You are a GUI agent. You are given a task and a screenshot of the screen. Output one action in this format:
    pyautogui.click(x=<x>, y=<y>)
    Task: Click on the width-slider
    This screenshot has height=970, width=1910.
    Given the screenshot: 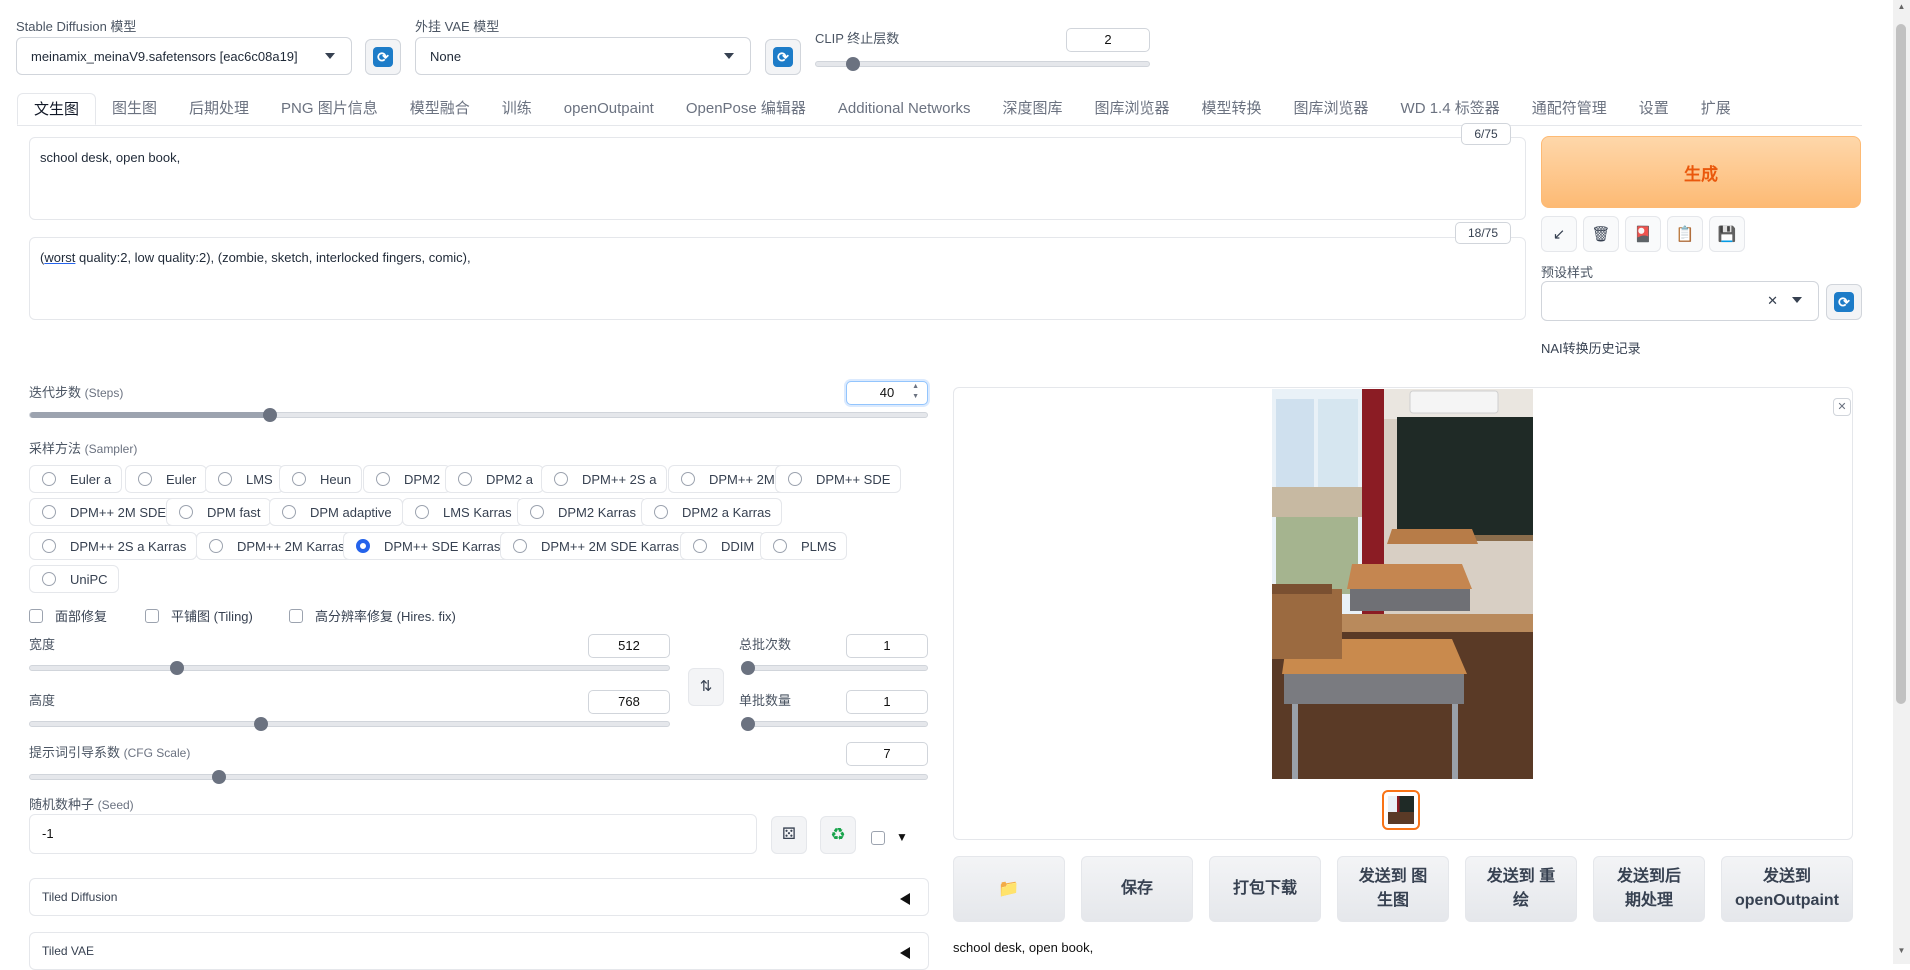 What is the action you would take?
    pyautogui.click(x=349, y=668)
    